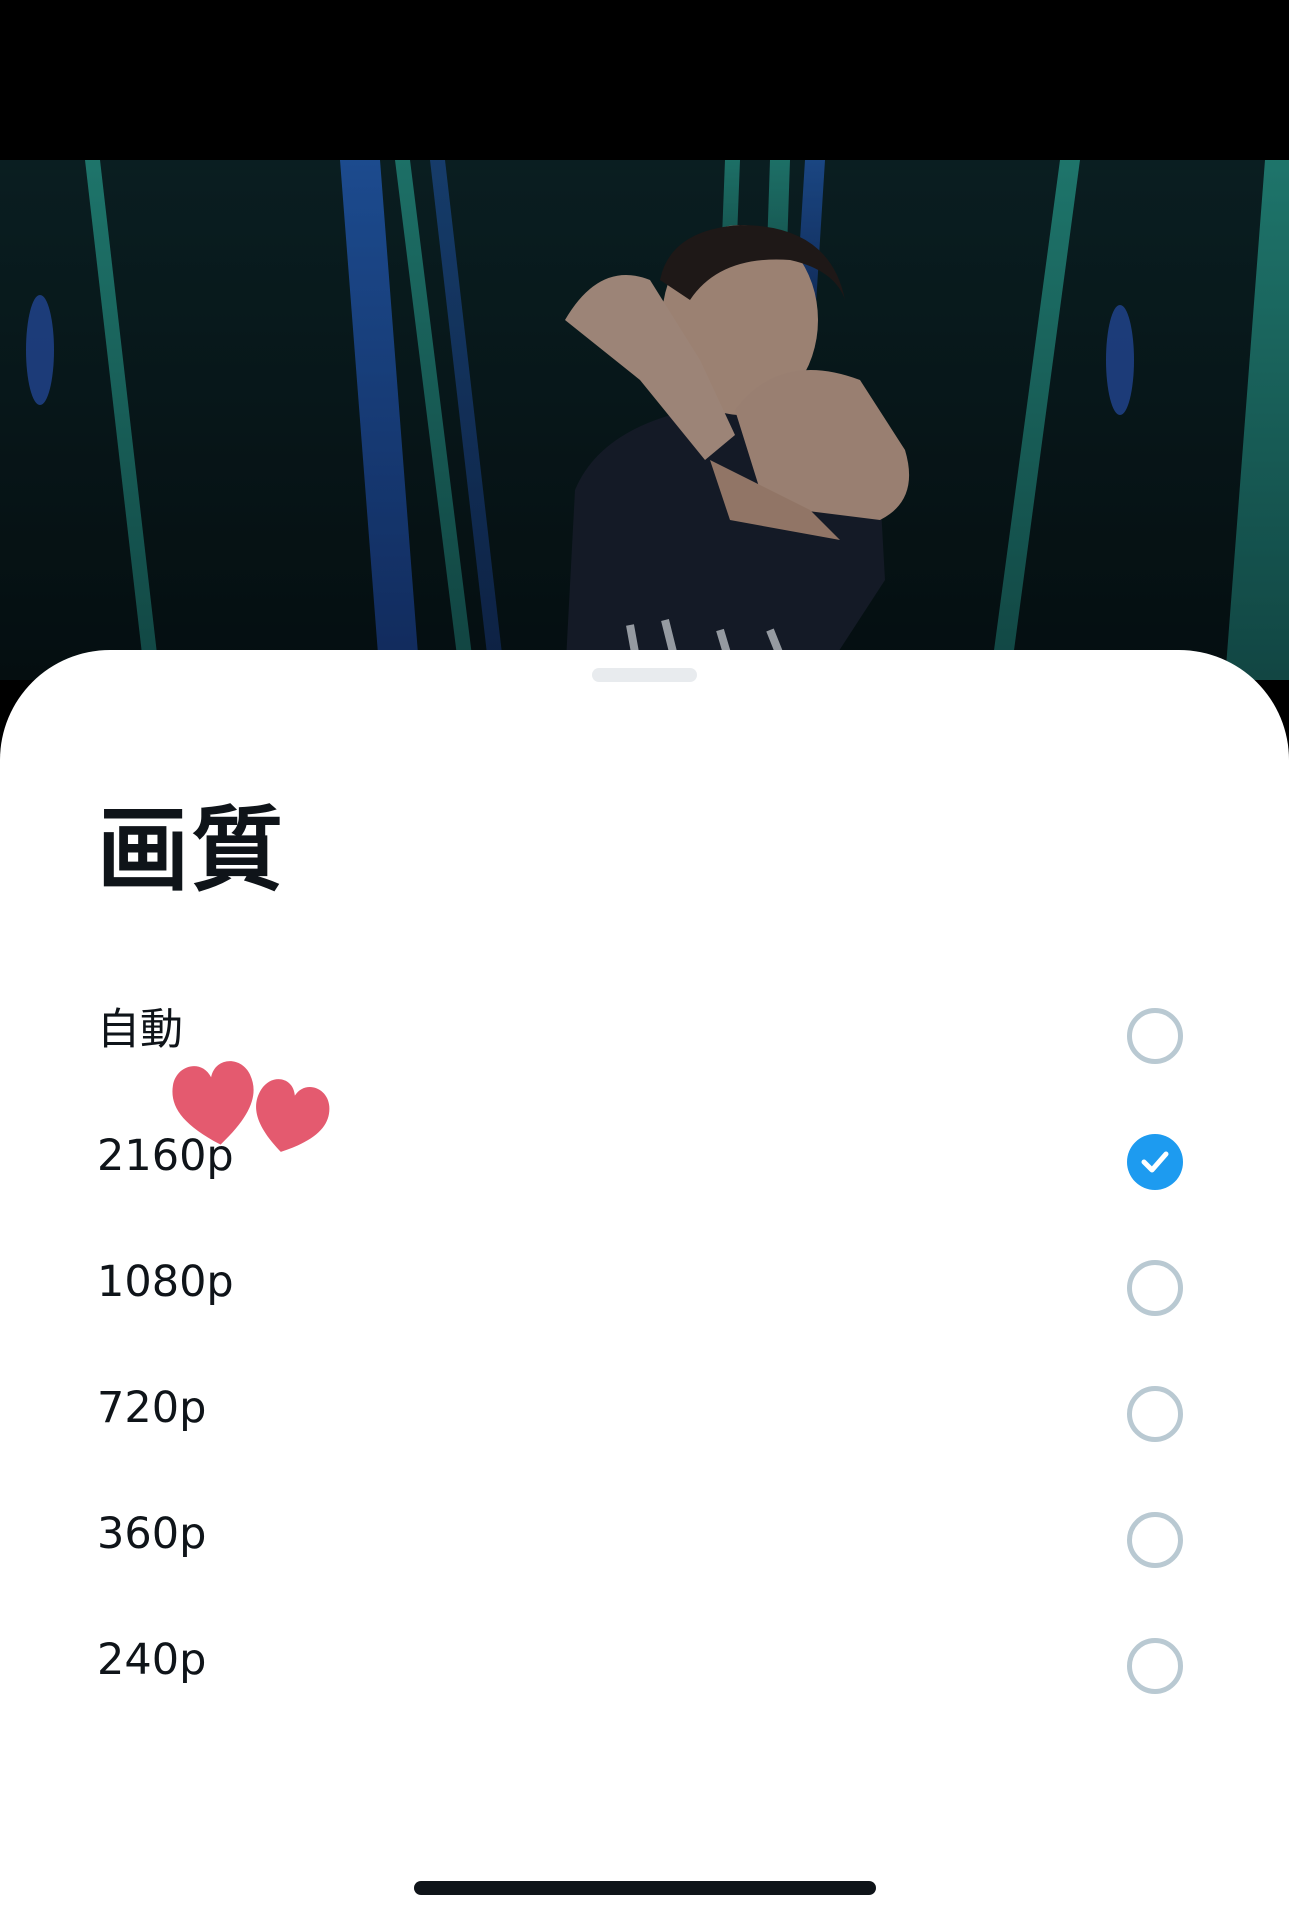 This screenshot has height=1920, width=1289. Describe the element at coordinates (152, 1408) in the screenshot. I see `option-label: 720p` at that location.